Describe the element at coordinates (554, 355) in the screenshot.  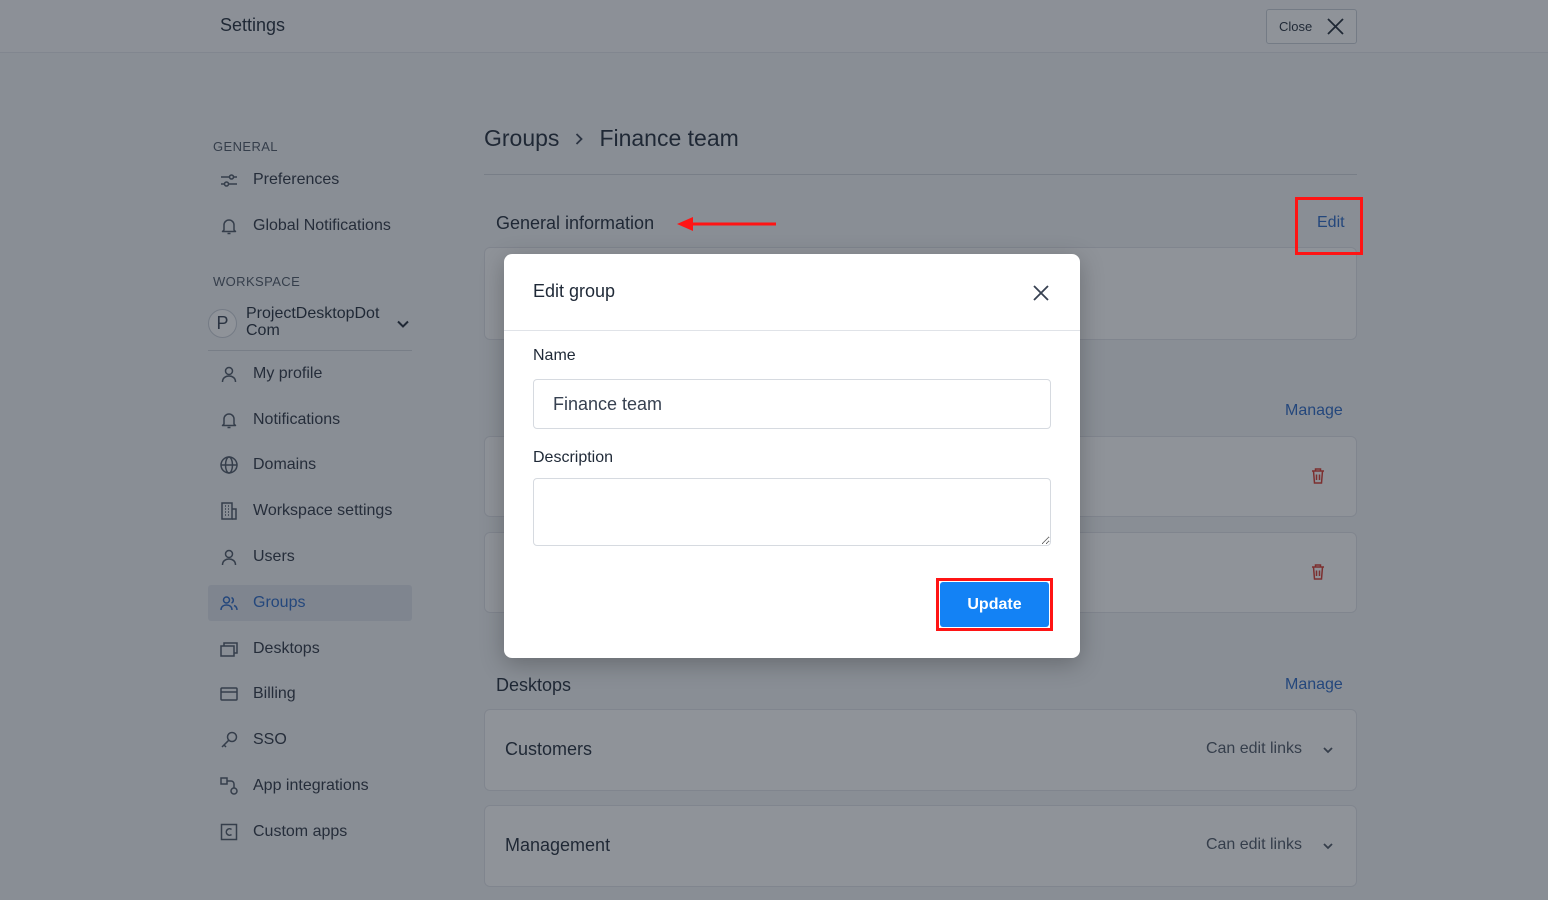
I see `name-label: Name` at that location.